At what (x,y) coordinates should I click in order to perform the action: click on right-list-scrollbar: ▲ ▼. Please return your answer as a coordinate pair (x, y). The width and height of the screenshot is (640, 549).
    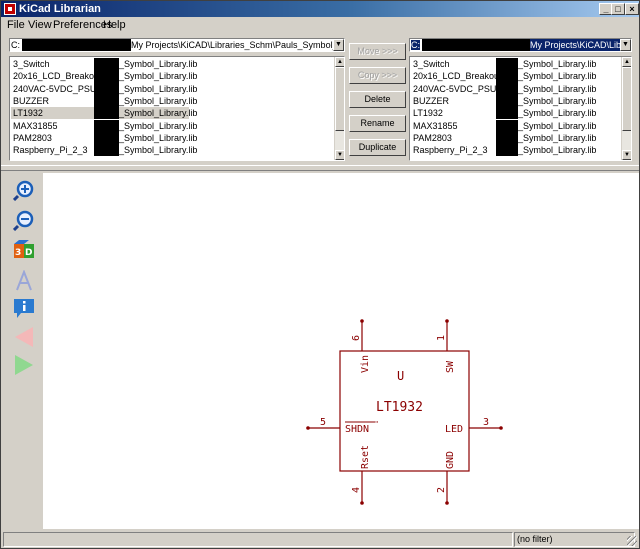
    Looking at the image, I should click on (626, 108).